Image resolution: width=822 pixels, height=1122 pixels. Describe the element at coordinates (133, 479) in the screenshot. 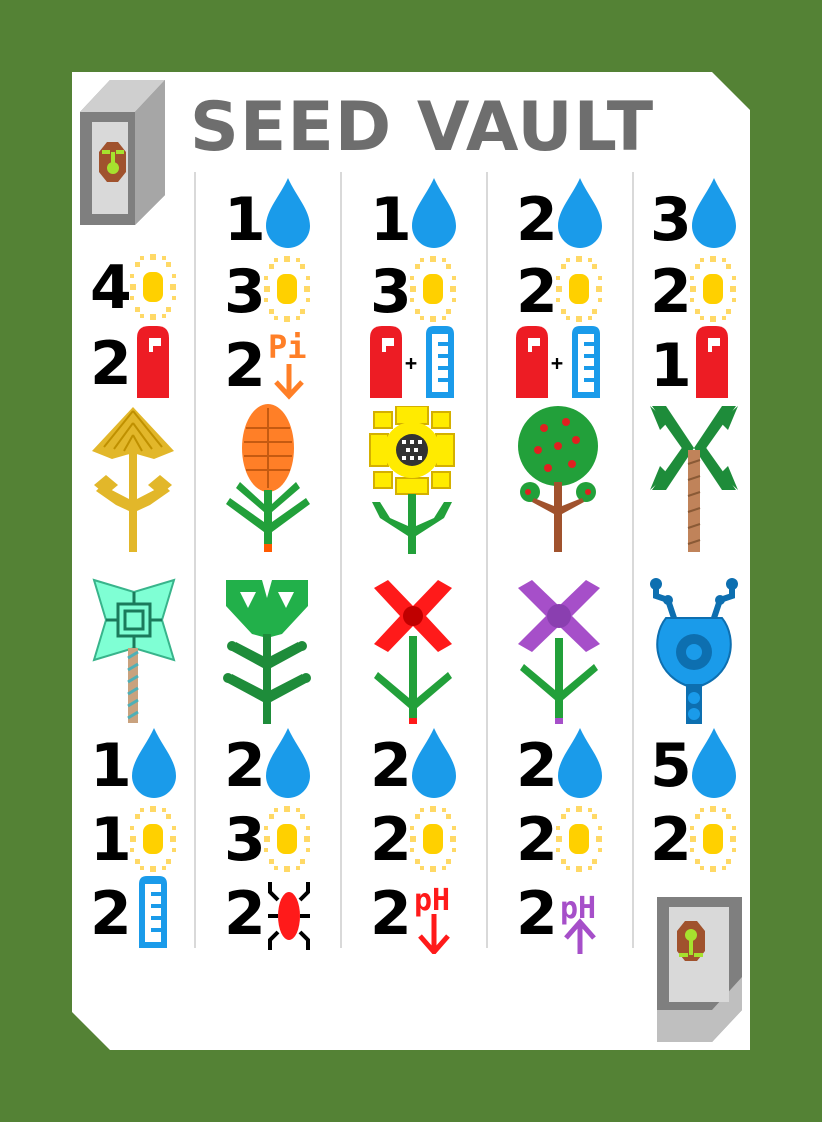

I see `golden-tree-icon` at that location.